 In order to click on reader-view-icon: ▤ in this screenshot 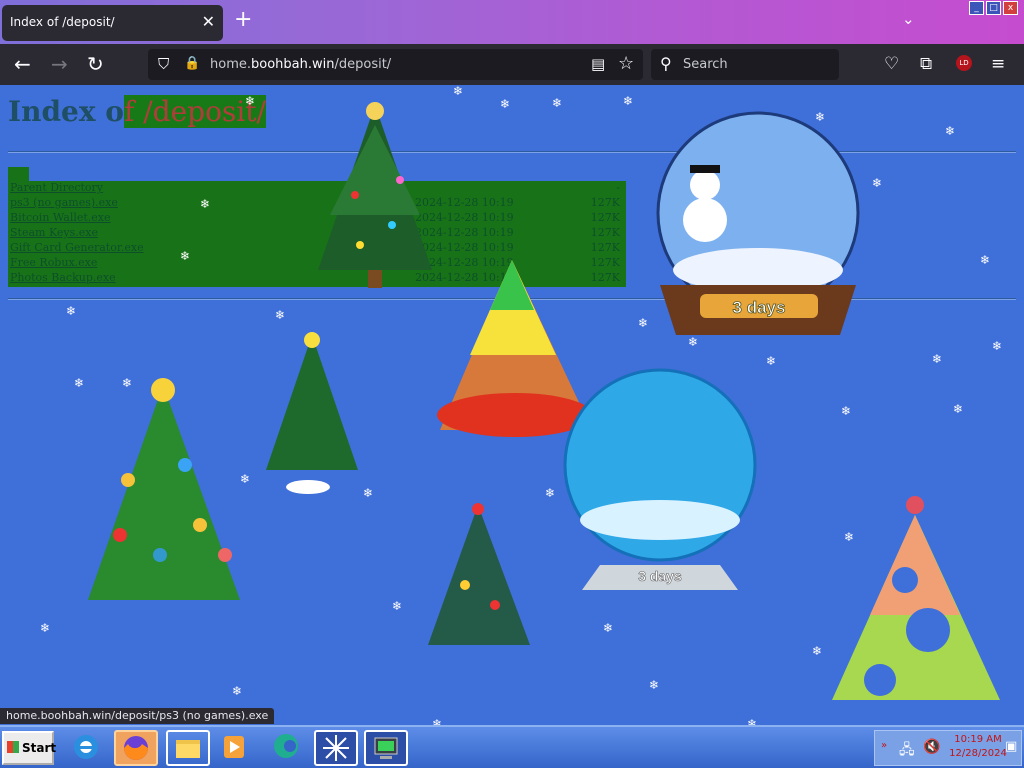, I will do `click(598, 64)`.